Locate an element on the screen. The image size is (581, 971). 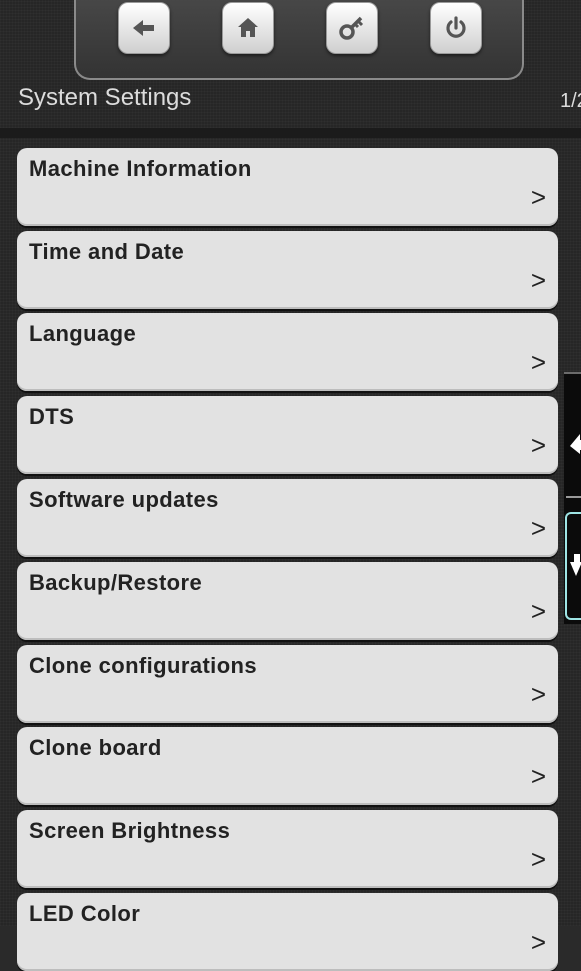
scroll-down-button is located at coordinates (573, 566).